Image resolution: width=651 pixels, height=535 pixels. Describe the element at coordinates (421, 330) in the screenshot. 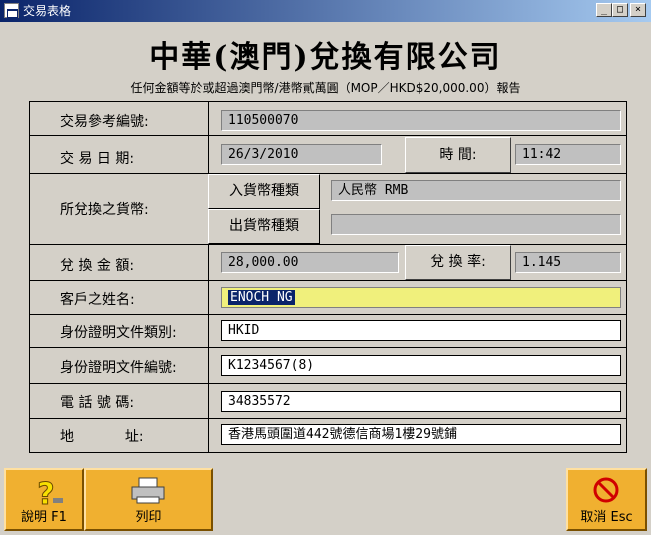

I see `id-type-field: HKID` at that location.